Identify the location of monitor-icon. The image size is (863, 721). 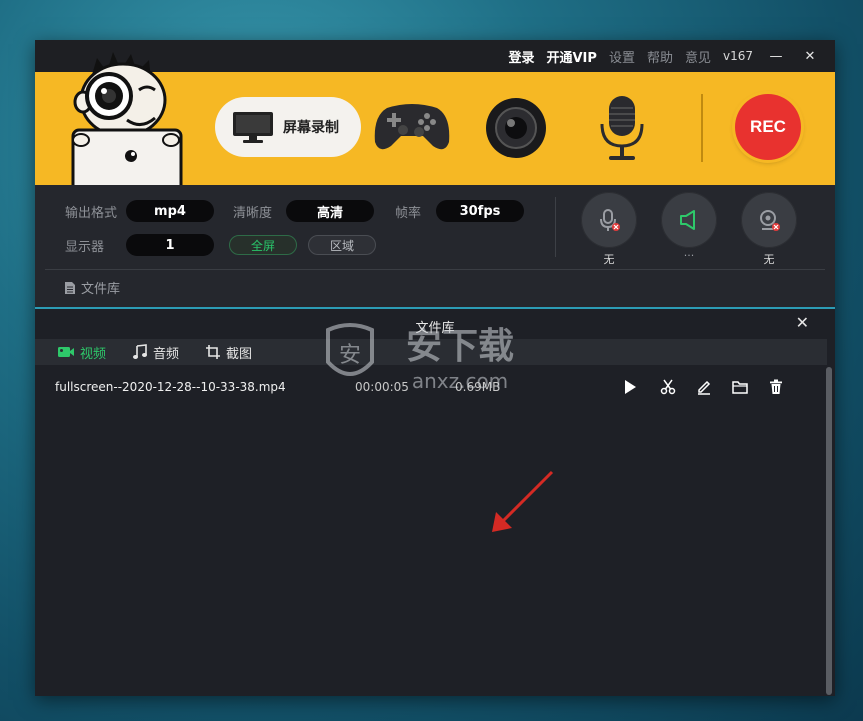
(253, 127).